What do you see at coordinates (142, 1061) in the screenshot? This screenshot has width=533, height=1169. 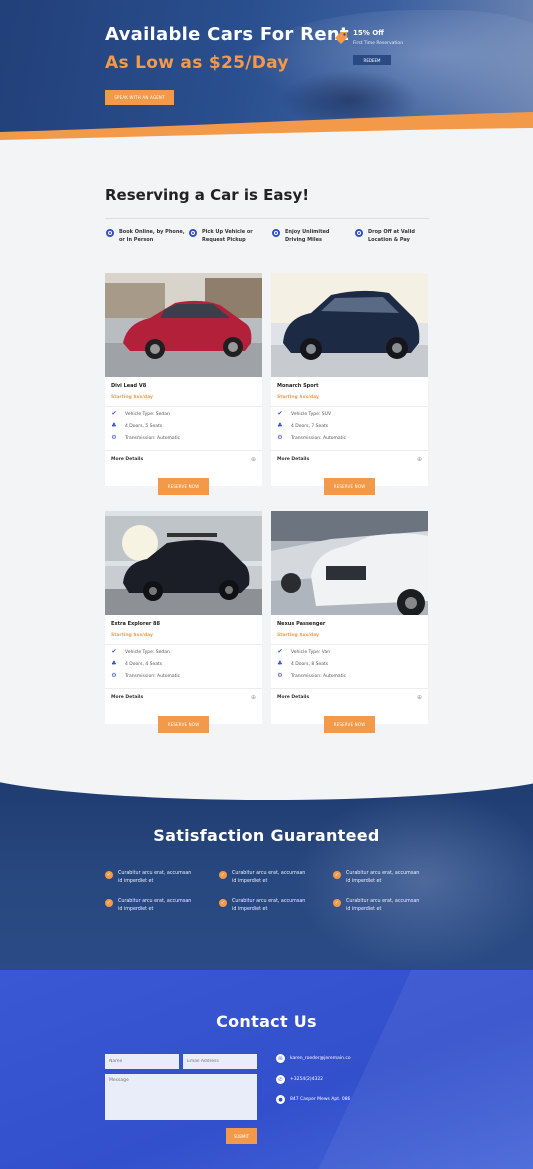 I see `name-field` at bounding box center [142, 1061].